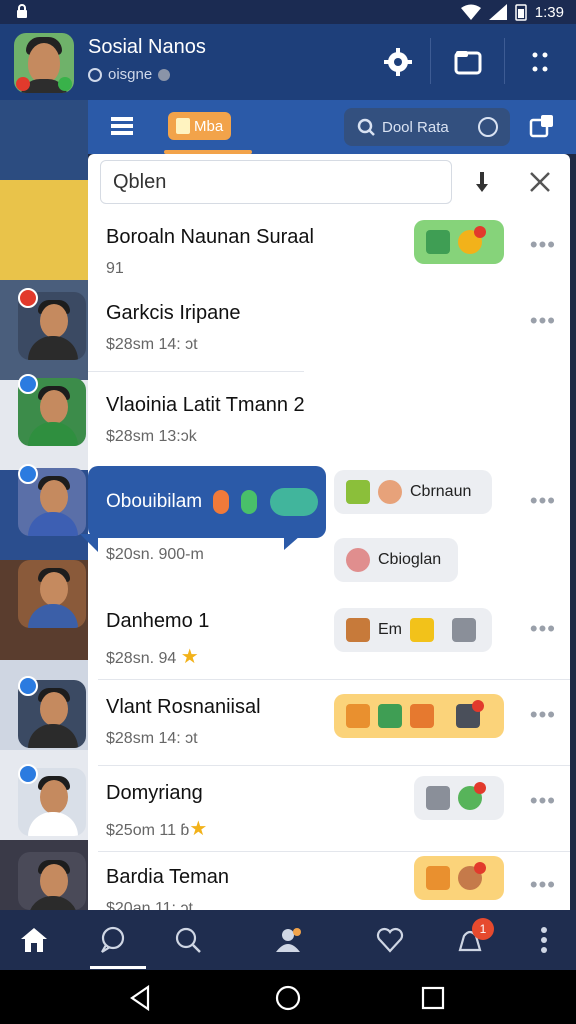 The image size is (576, 1024). I want to click on gift-icon, so click(438, 878).